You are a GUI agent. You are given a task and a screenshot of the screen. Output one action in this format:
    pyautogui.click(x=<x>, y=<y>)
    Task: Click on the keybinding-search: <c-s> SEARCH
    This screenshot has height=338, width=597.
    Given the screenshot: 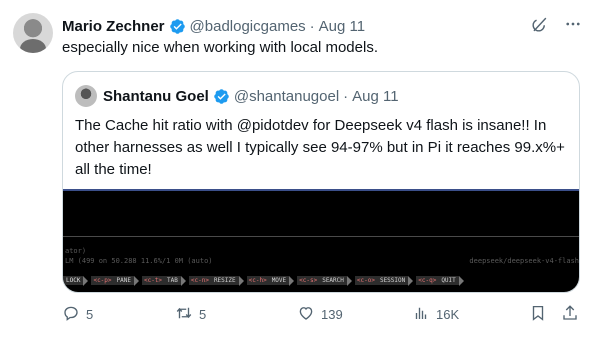 What is the action you would take?
    pyautogui.click(x=324, y=280)
    